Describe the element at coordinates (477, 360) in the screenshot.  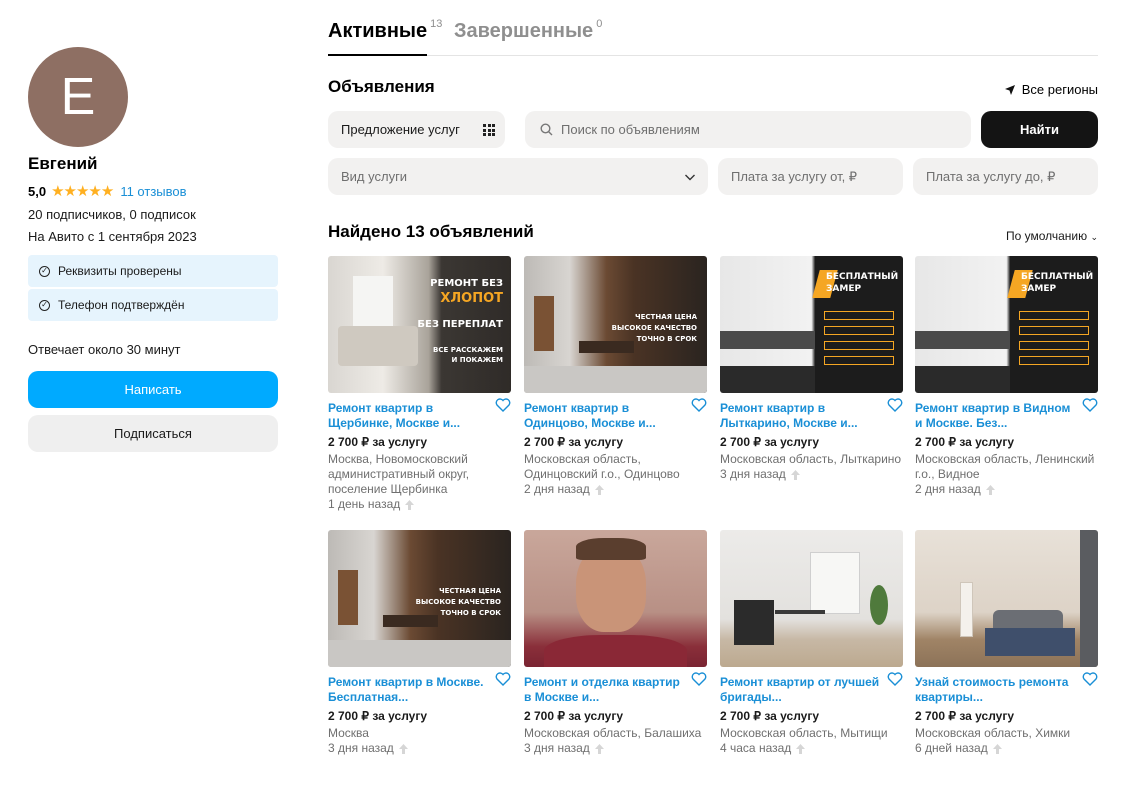
I see `promo-line: И ПОКАЖЕМ` at that location.